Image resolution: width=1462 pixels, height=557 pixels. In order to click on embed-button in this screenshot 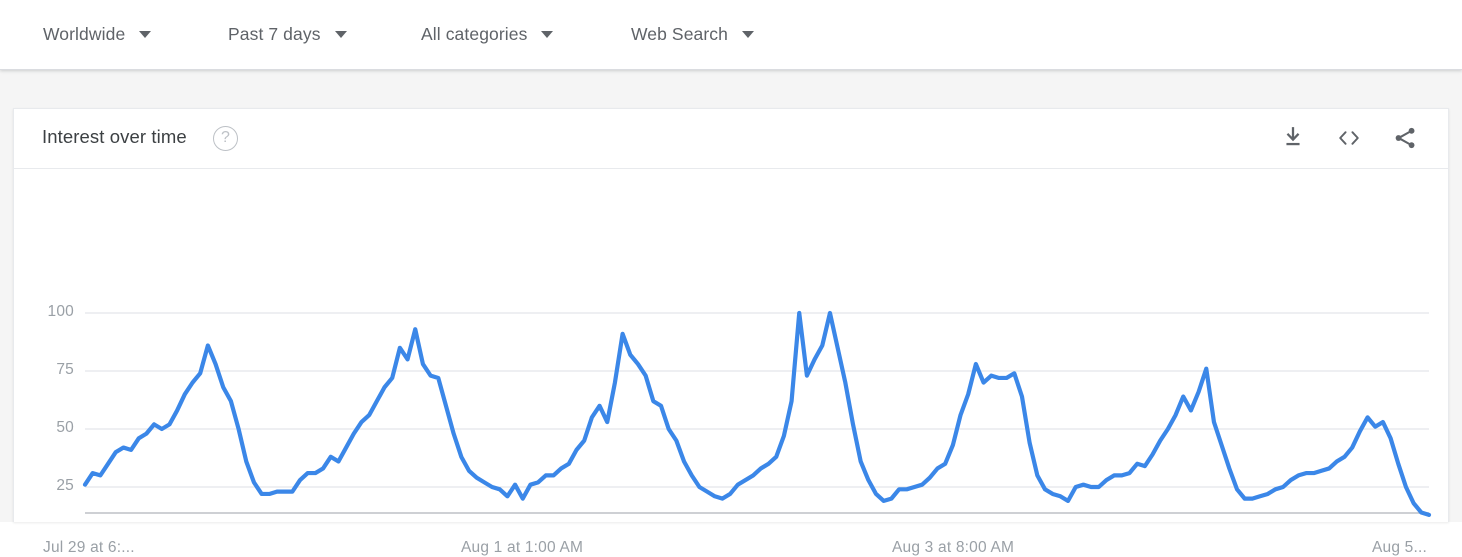, I will do `click(1349, 138)`.